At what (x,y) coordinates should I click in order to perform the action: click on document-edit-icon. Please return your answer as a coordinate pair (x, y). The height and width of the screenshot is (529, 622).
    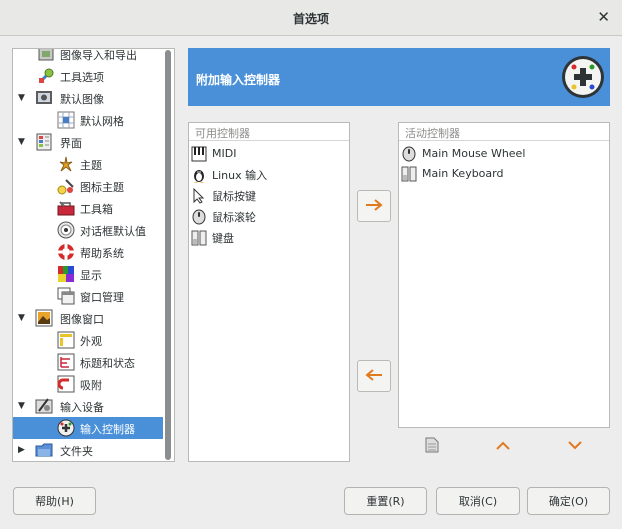
    Looking at the image, I should click on (432, 446).